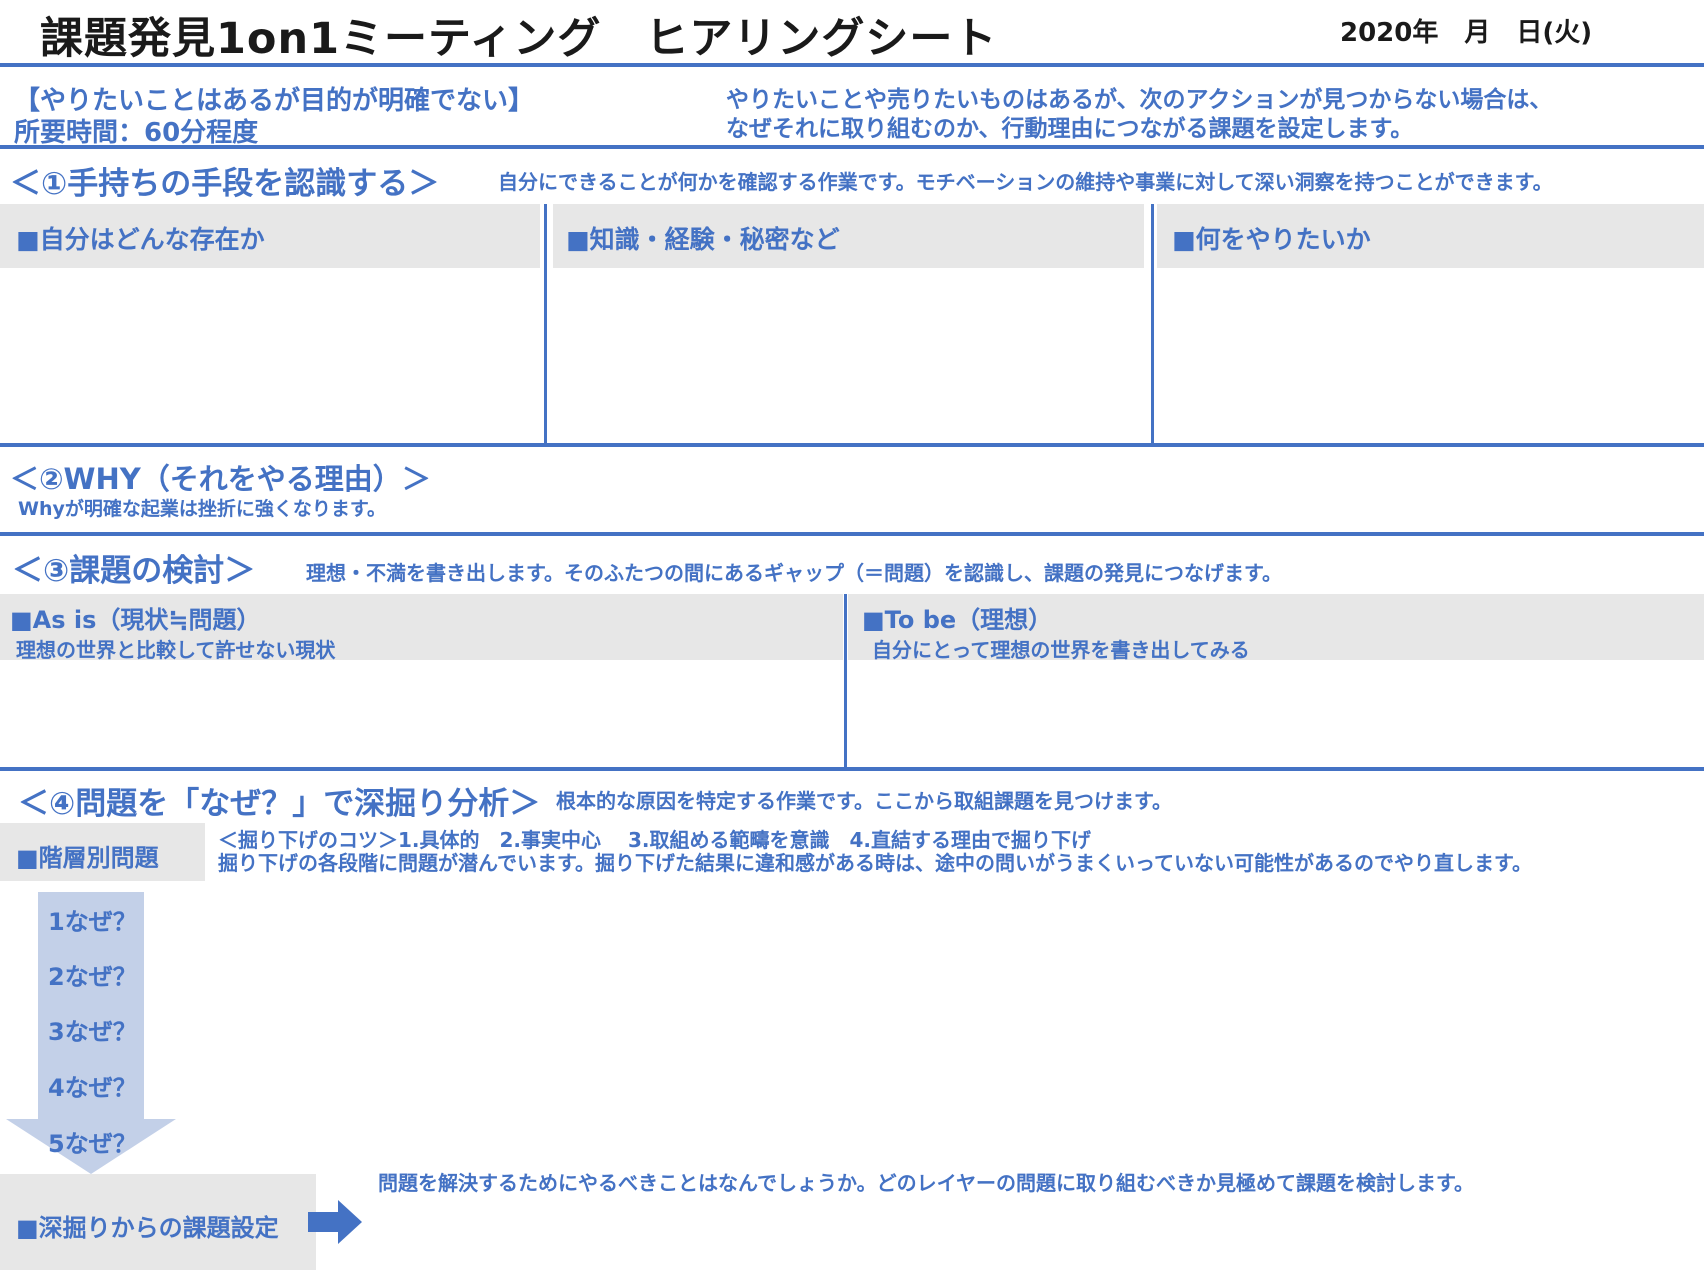 This screenshot has height=1270, width=1704. I want to click on section3-heading: ＜③課題の検討＞, so click(134, 571).